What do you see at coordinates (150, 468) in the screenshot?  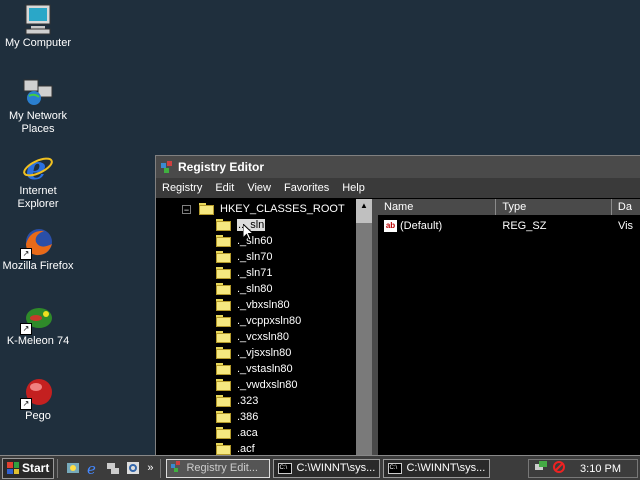 I see `quicklaunch-overflow-icon: »` at bounding box center [150, 468].